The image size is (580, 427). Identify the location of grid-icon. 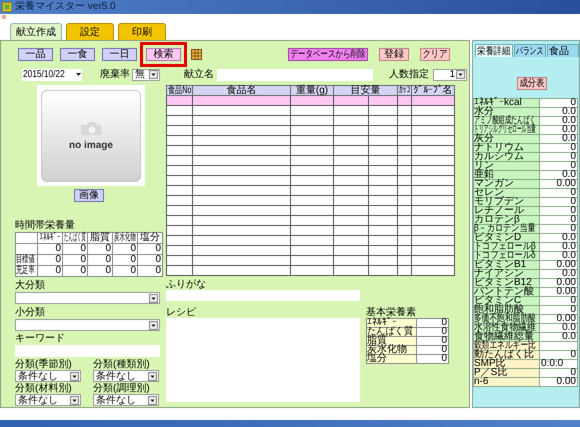
(196, 54).